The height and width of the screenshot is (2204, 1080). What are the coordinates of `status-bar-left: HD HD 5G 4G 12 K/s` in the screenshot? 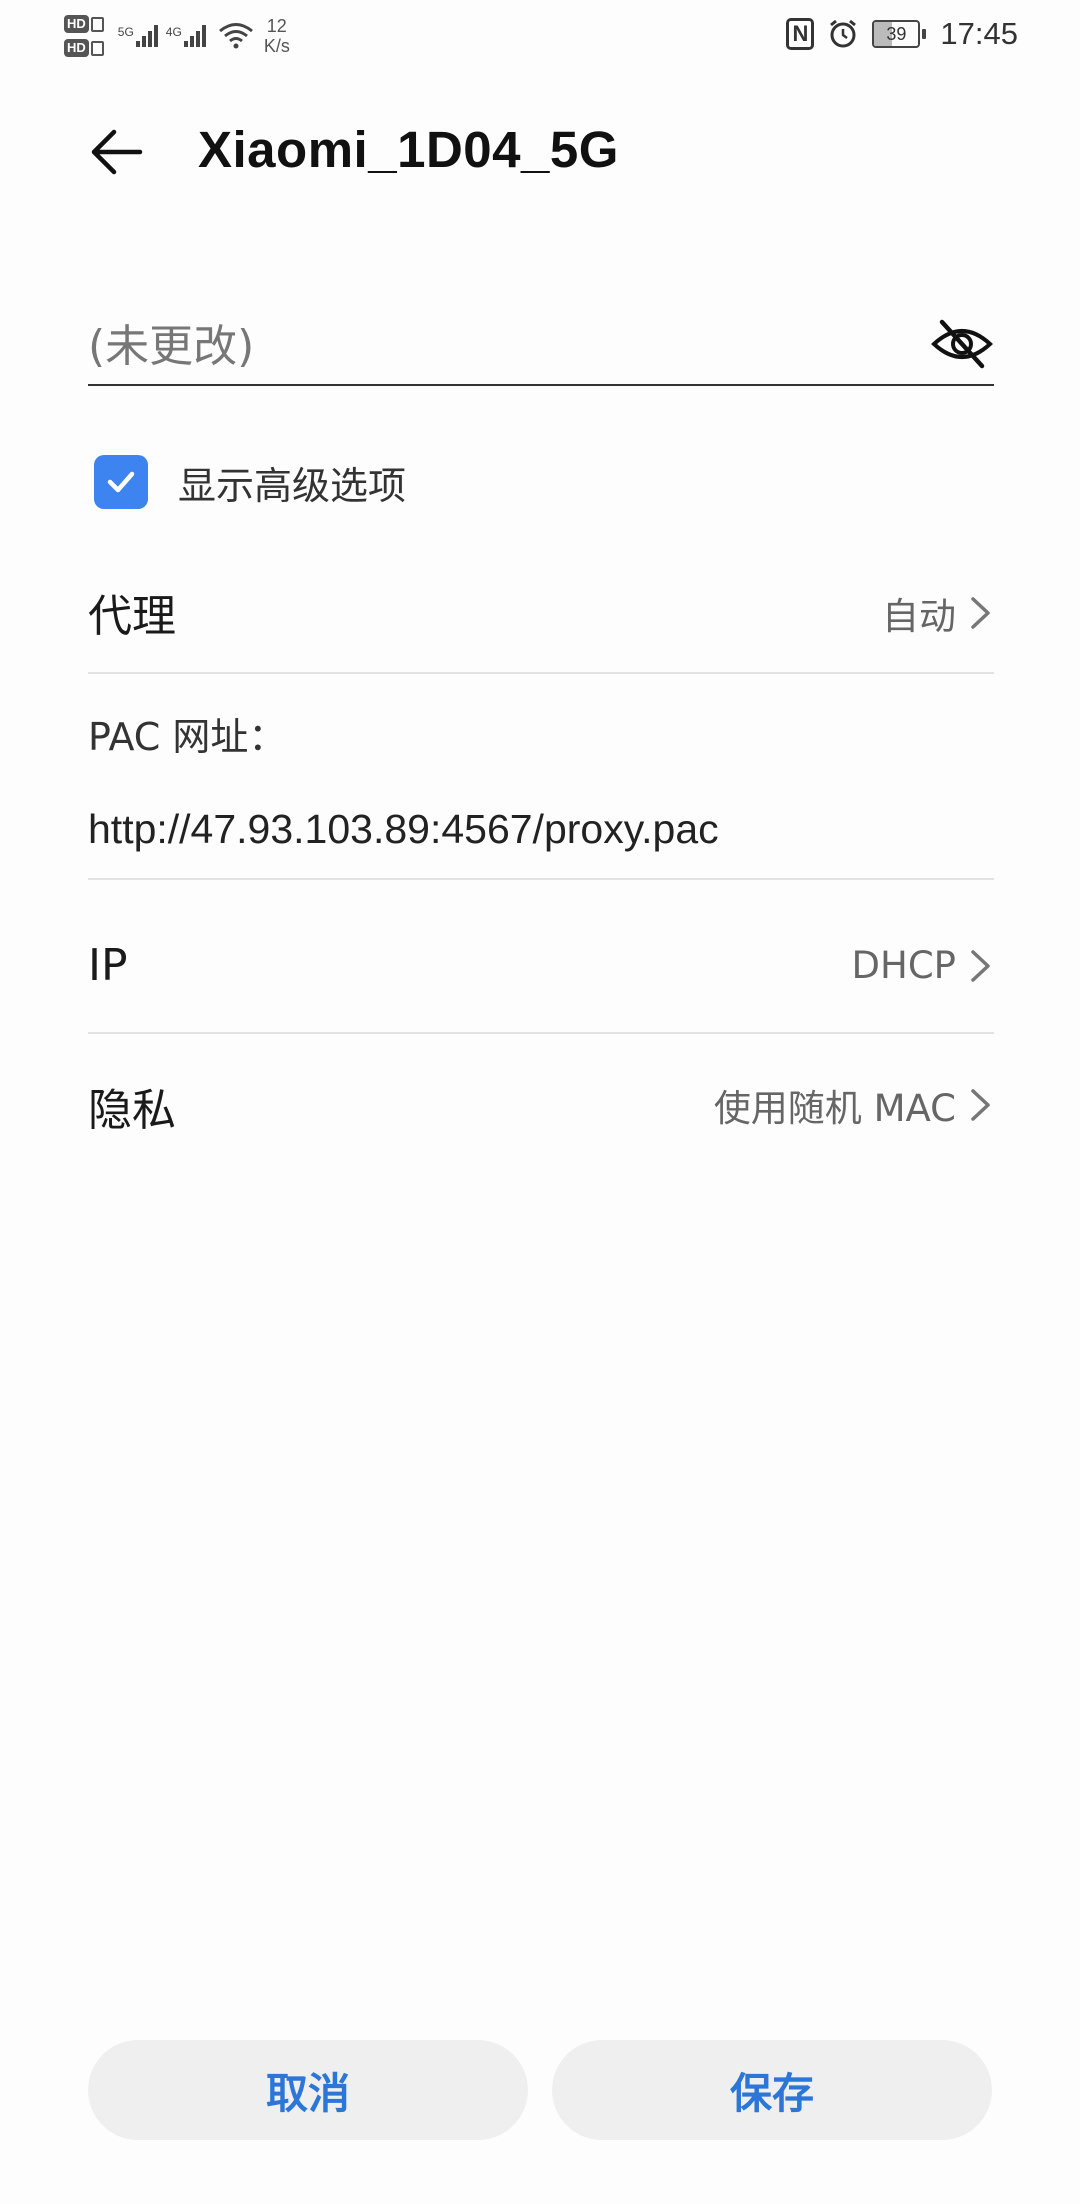 It's located at (177, 36).